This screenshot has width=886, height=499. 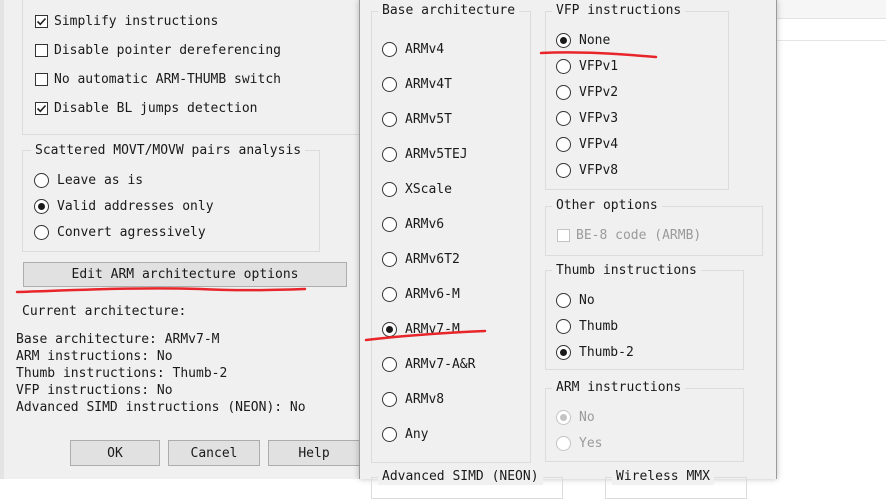 What do you see at coordinates (389, 49) in the screenshot?
I see `base-armv4-radio` at bounding box center [389, 49].